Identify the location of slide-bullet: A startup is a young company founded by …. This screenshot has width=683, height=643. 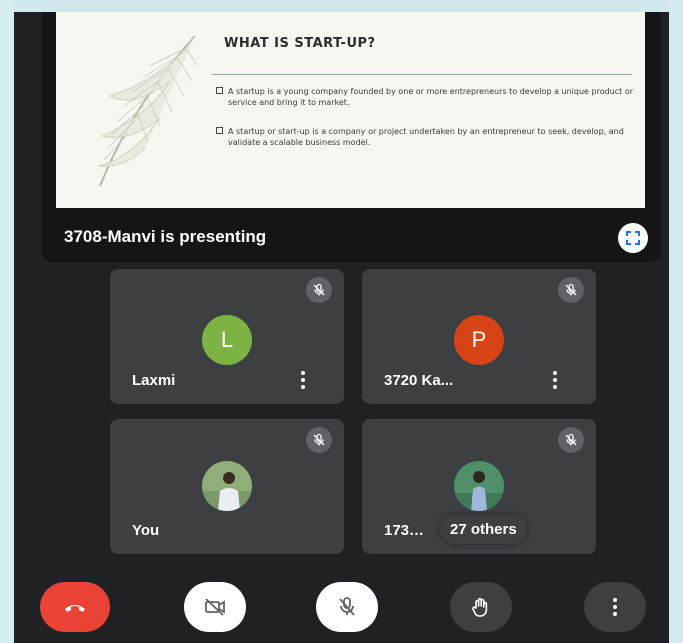
(426, 97).